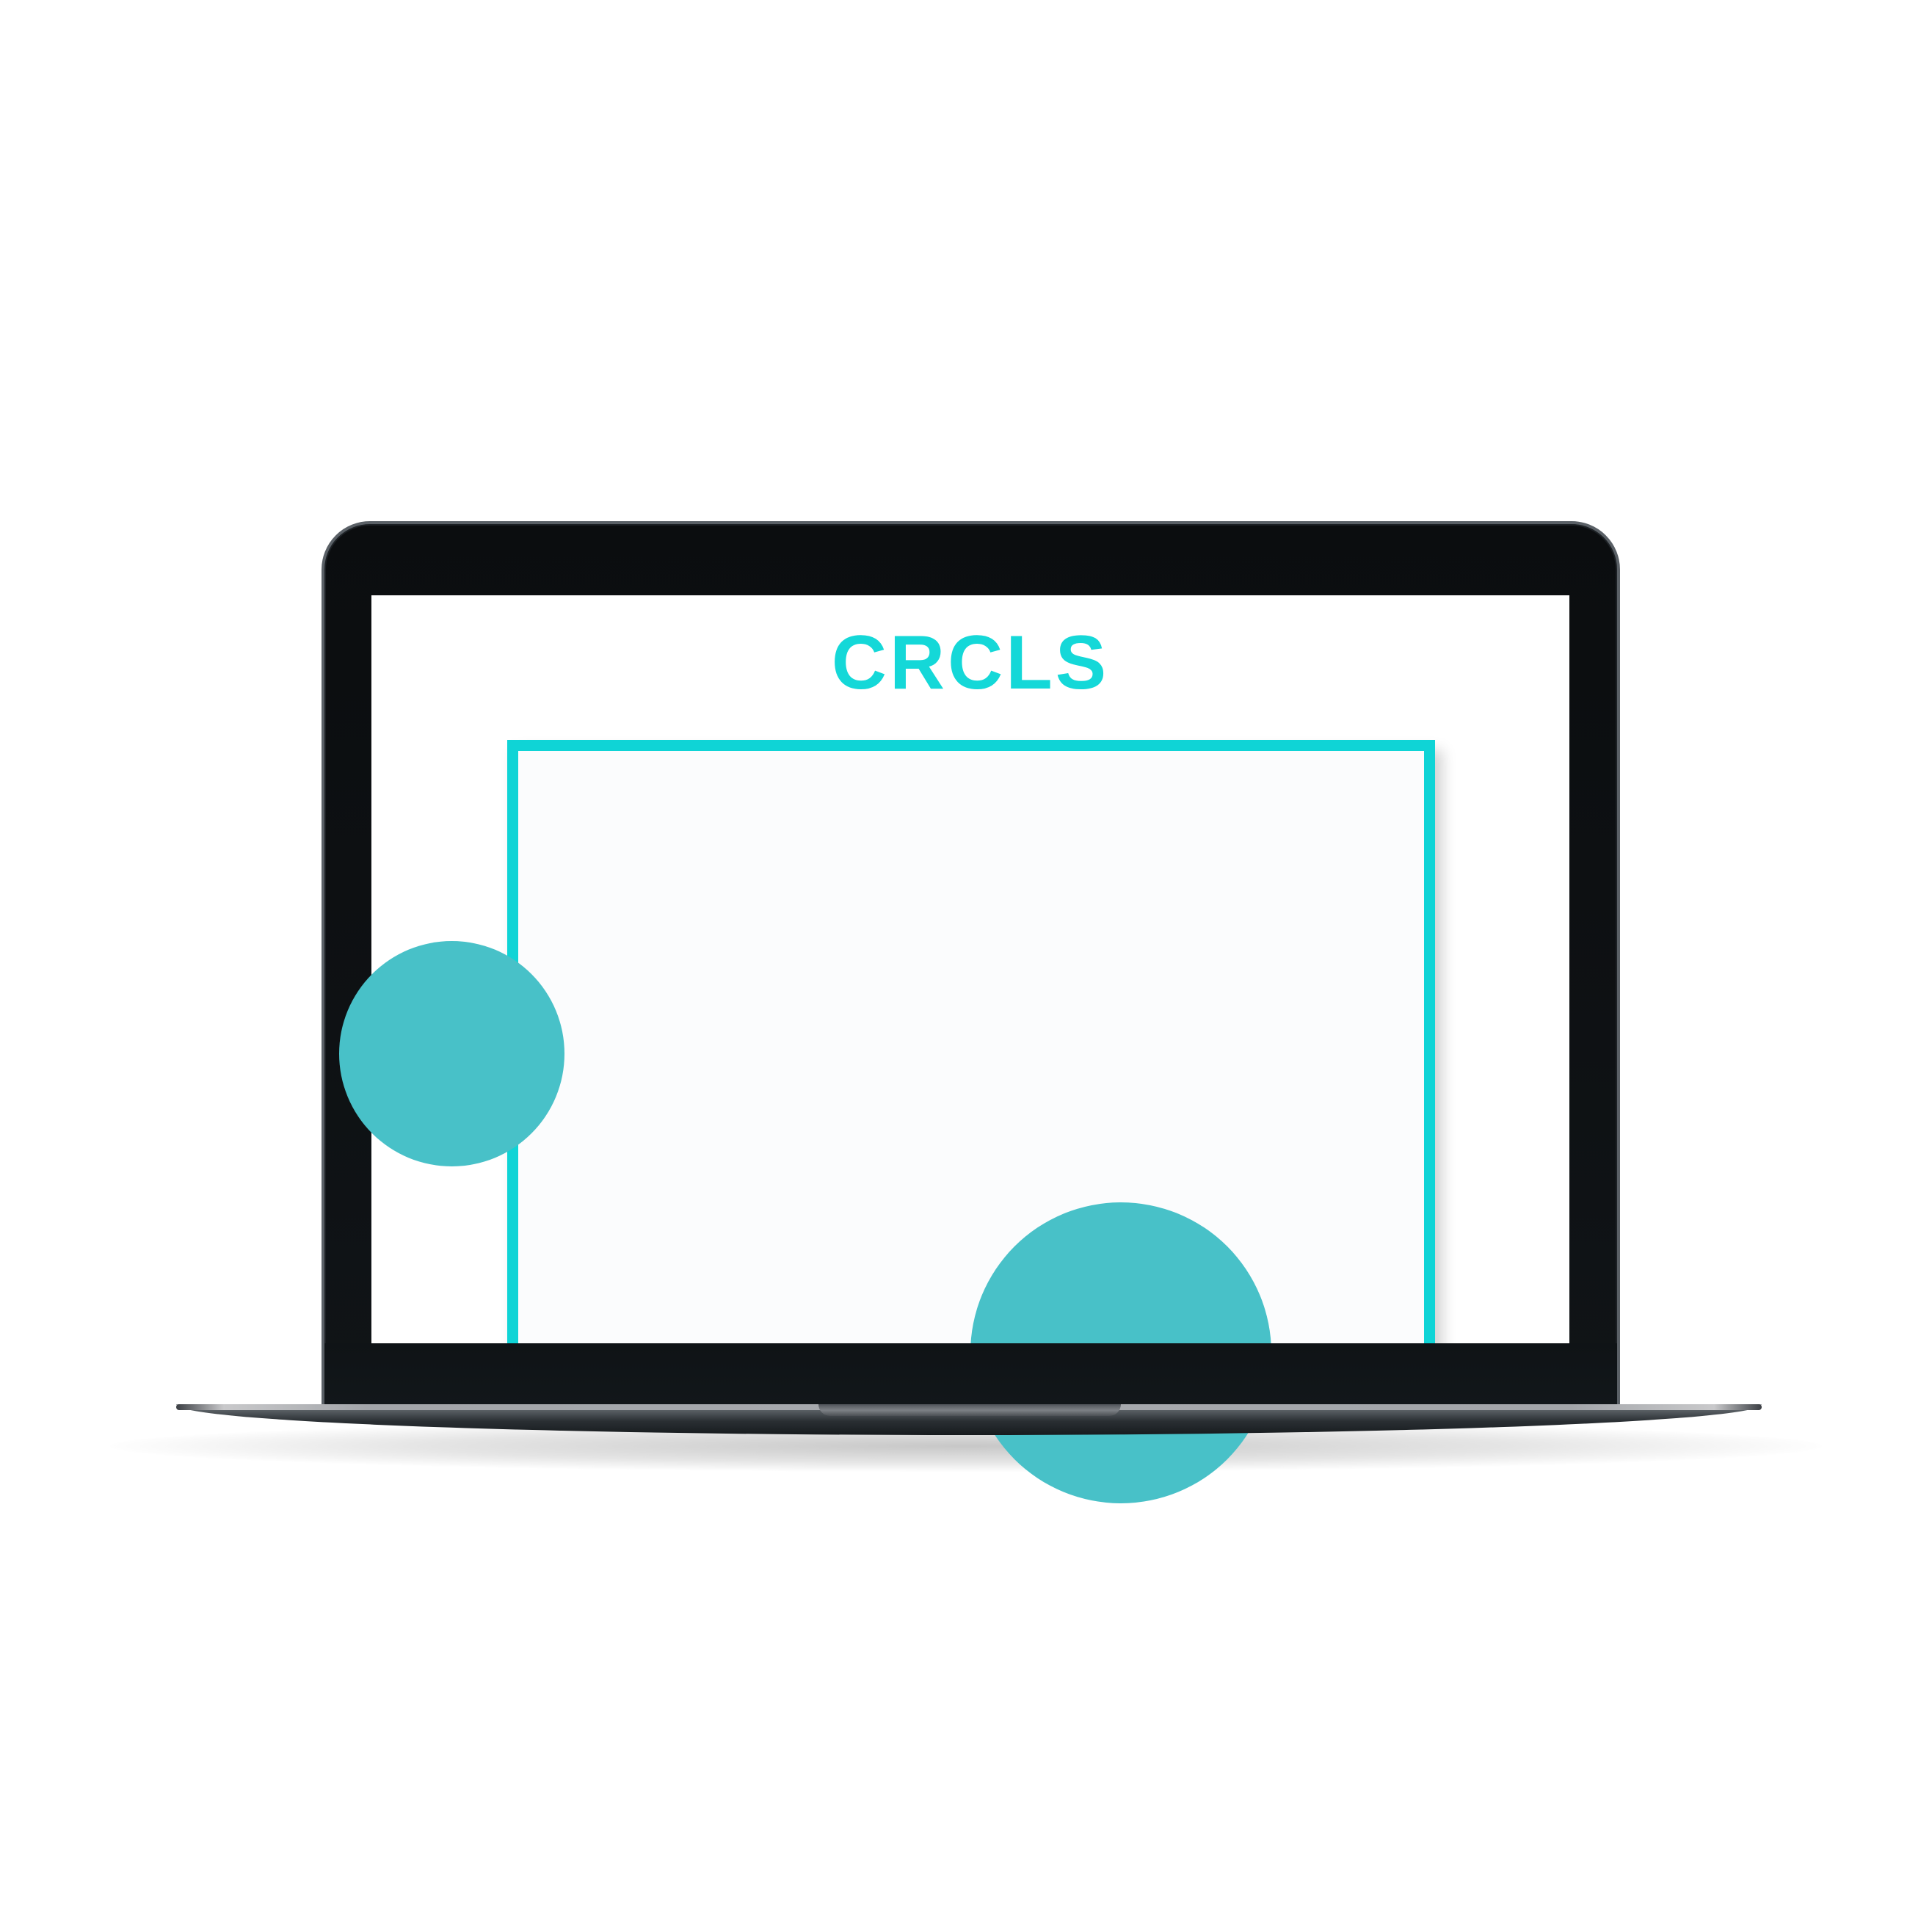  Describe the element at coordinates (970, 662) in the screenshot. I see `app-logo: CRCLS` at that location.